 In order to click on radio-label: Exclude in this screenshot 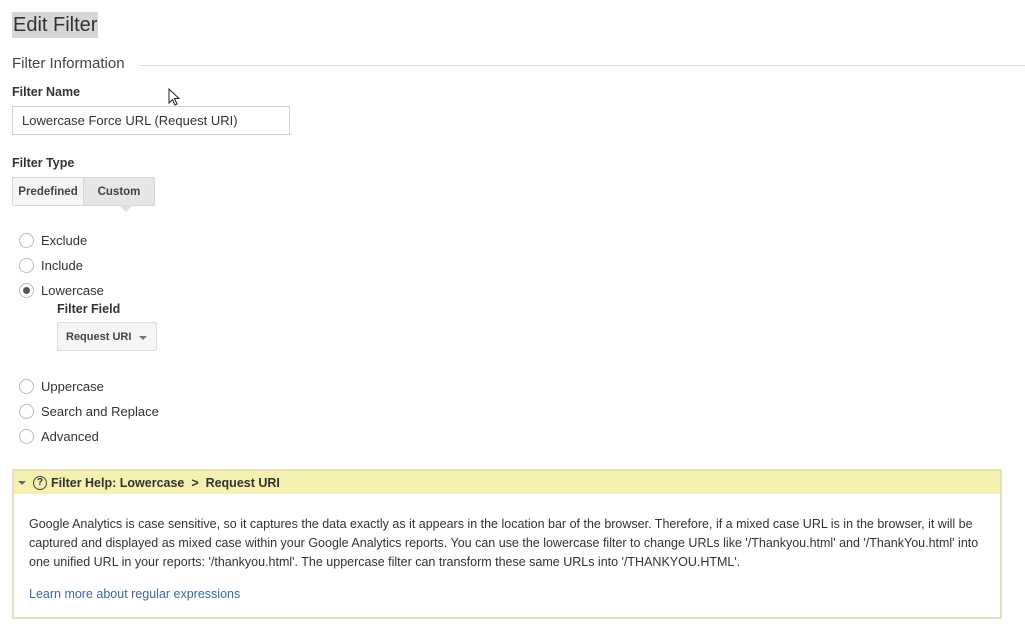, I will do `click(64, 240)`.